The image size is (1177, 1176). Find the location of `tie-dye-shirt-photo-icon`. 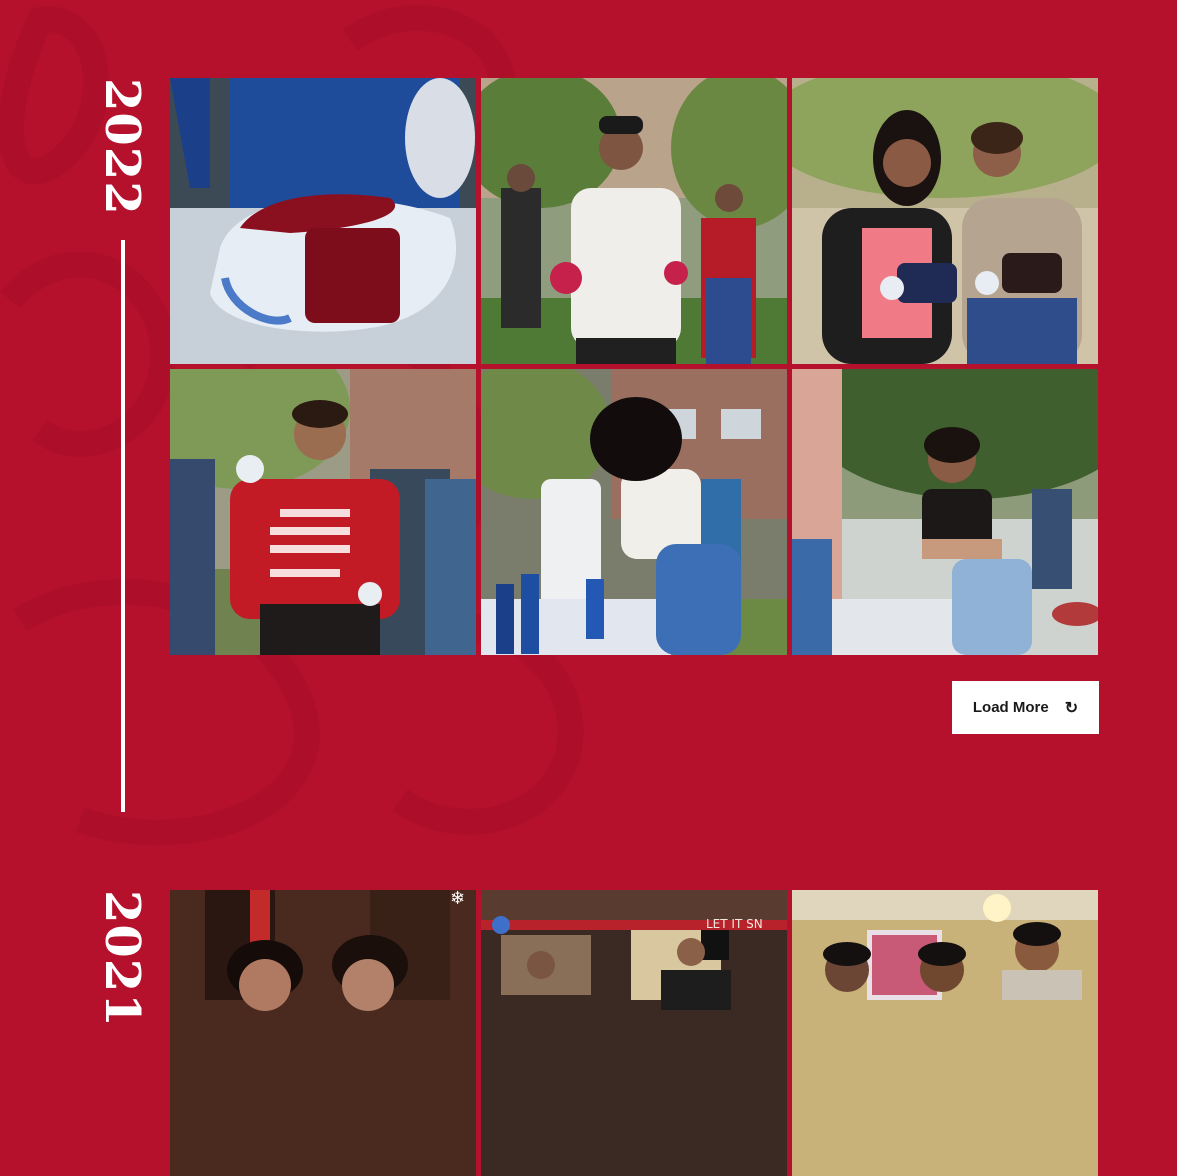

tie-dye-shirt-photo-icon is located at coordinates (323, 221).